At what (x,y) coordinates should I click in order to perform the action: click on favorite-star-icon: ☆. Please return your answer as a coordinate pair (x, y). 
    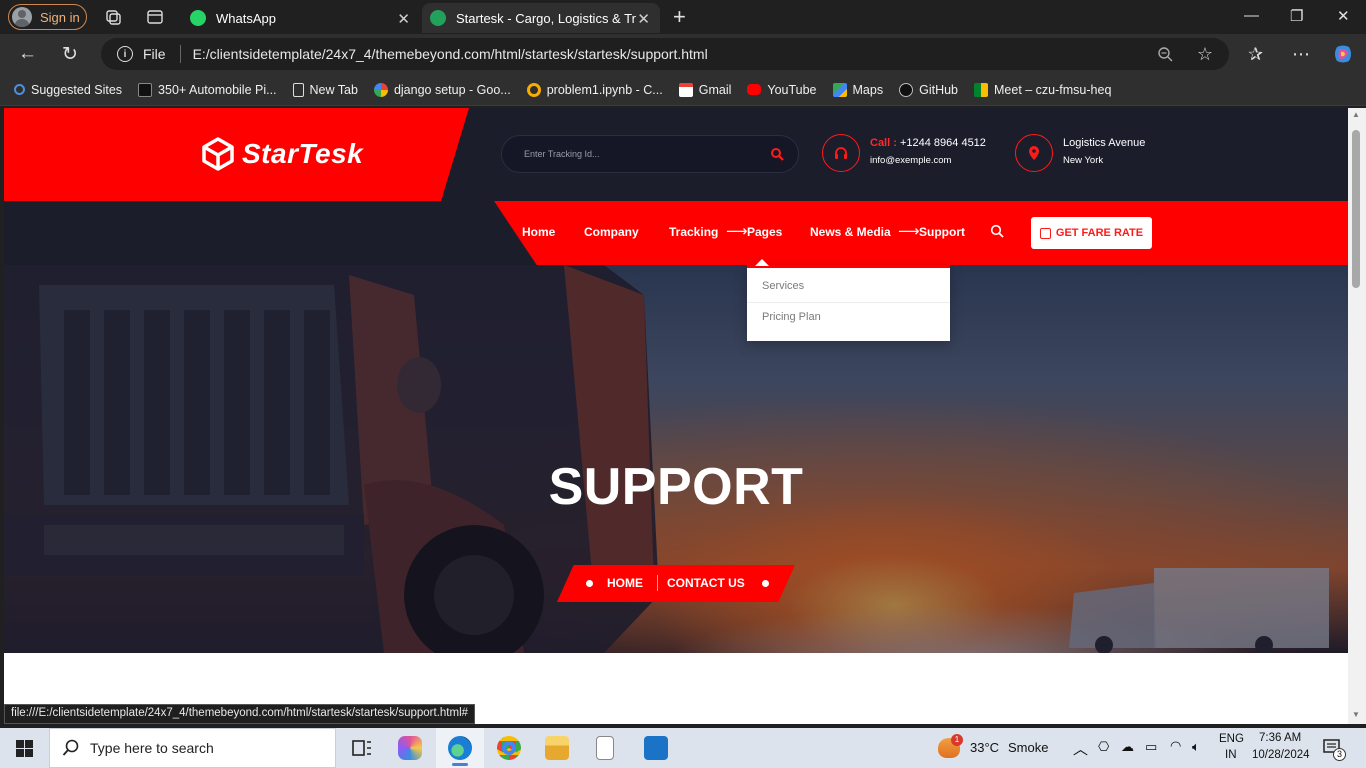
    Looking at the image, I should click on (1205, 54).